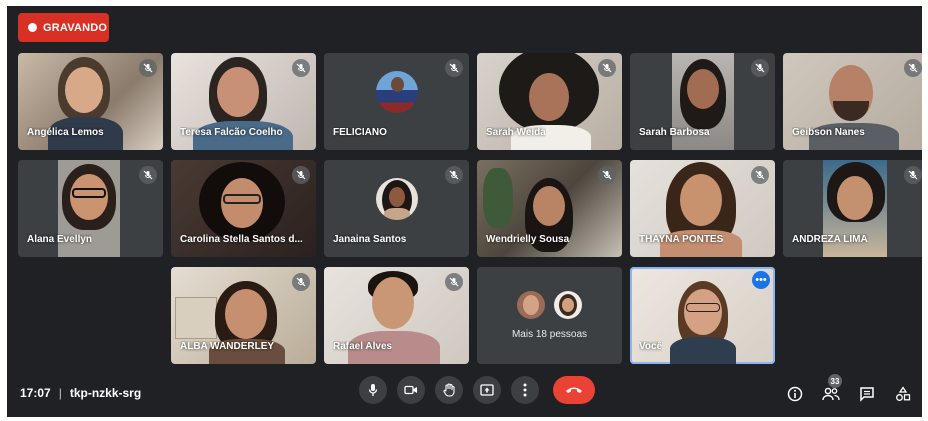 This screenshot has width=928, height=421. I want to click on participant-name: Teresa Falcão Coelho, so click(231, 132).